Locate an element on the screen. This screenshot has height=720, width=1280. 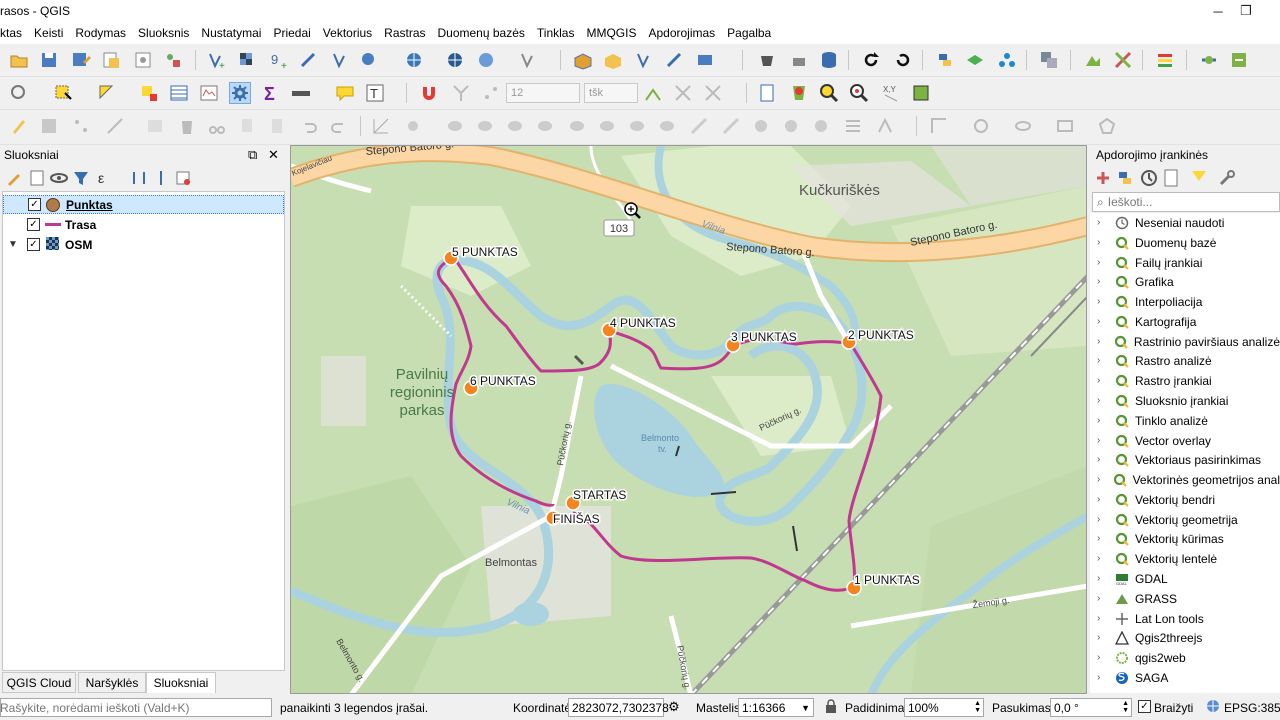
zoom-identify-icon is located at coordinates (19, 93).